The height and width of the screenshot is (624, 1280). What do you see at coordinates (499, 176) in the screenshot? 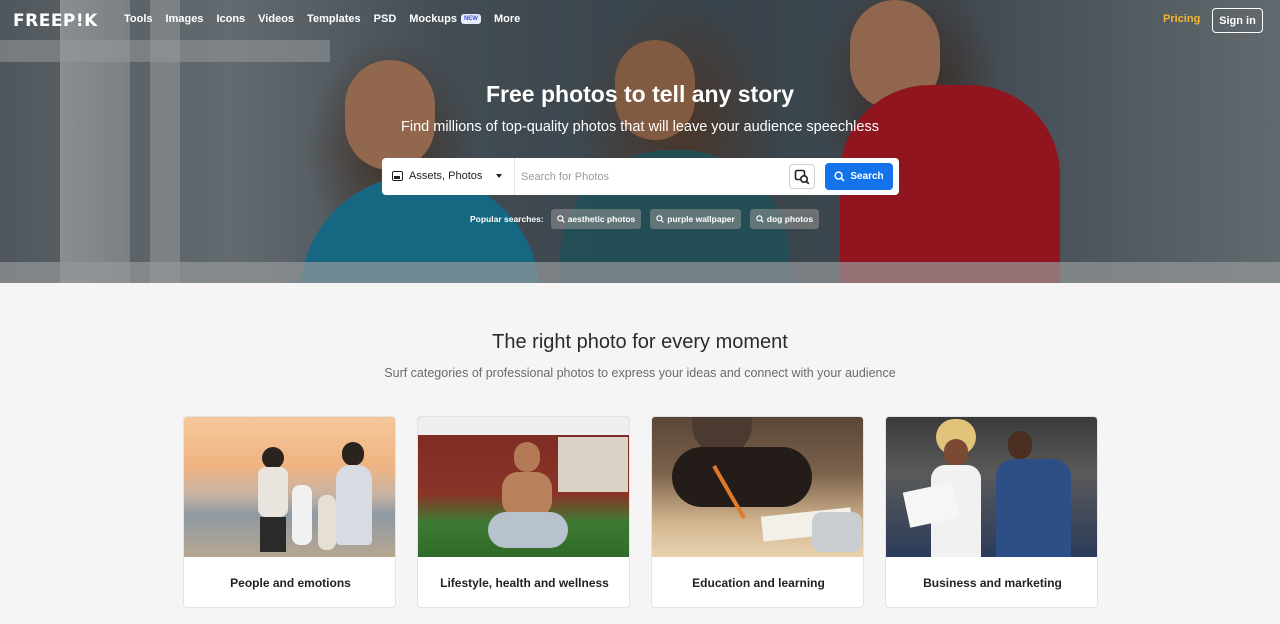
I see `caret-down-icon` at bounding box center [499, 176].